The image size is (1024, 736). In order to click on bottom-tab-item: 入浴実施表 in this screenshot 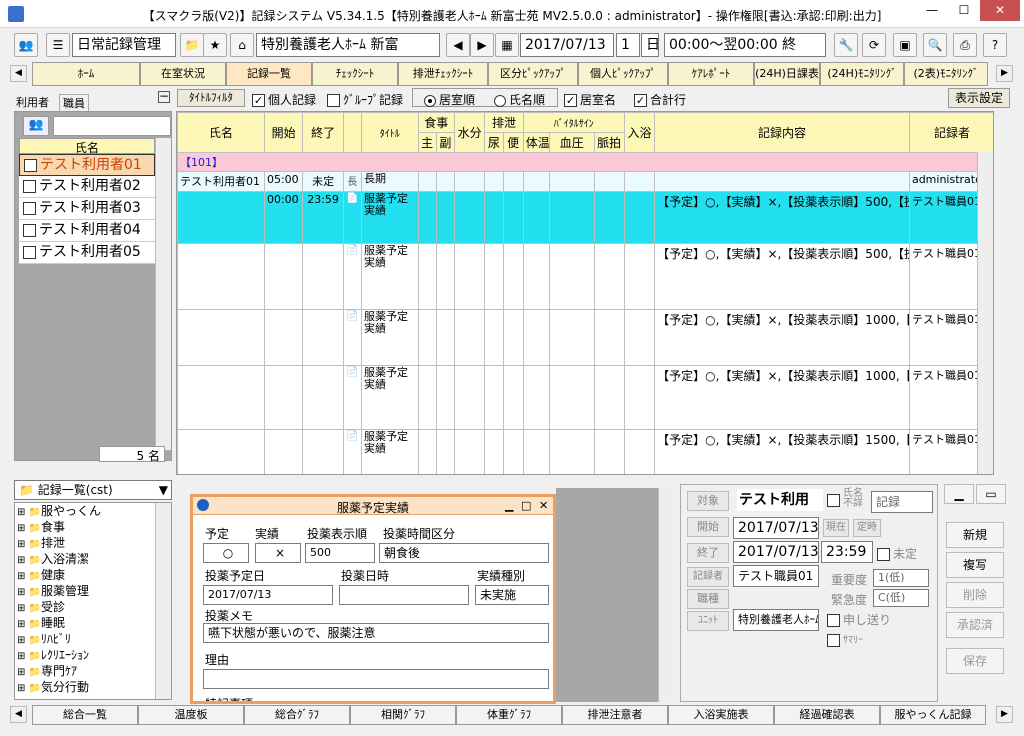, I will do `click(721, 715)`.